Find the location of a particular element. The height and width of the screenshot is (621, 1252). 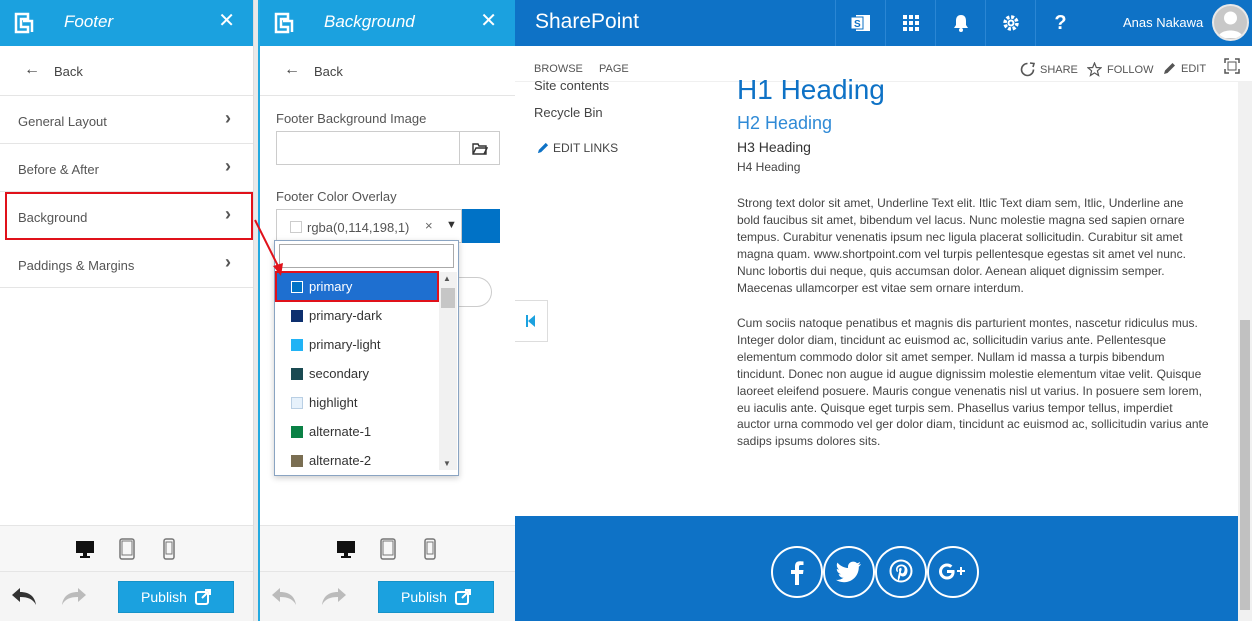

user-name: Anas Nakawa is located at coordinates (1163, 22).